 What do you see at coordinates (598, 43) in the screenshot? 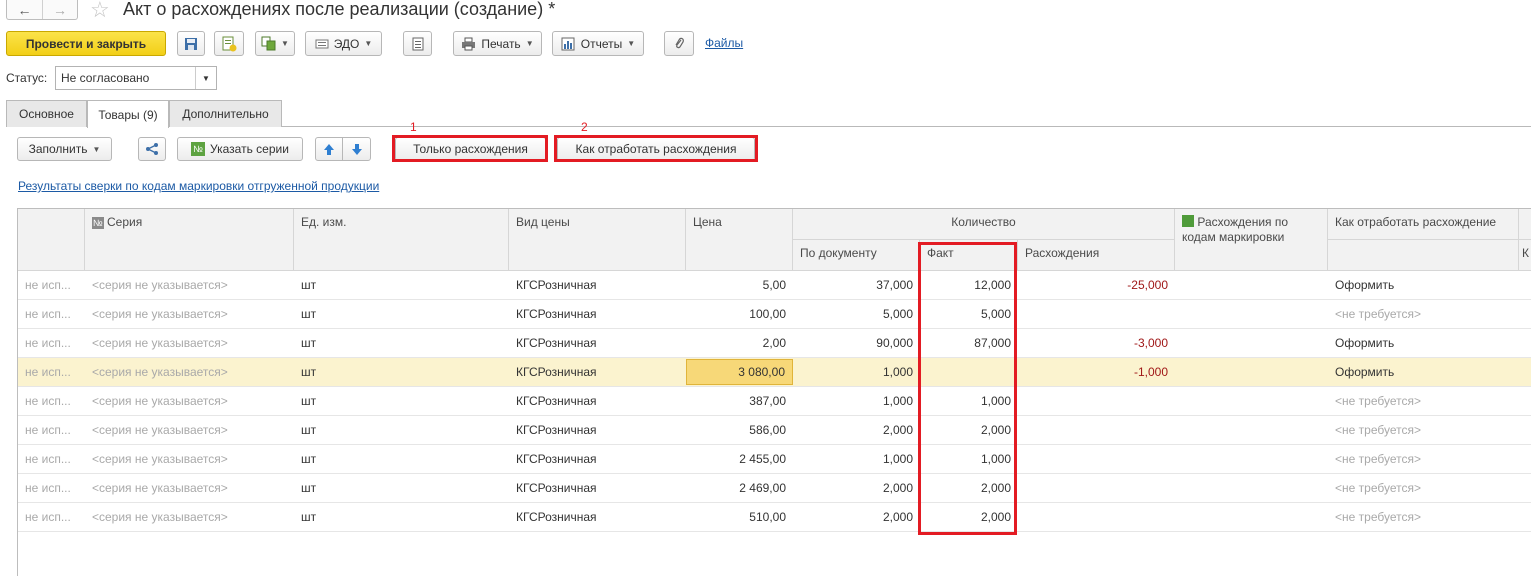
I see `reports-button: Отчеты ▼` at bounding box center [598, 43].